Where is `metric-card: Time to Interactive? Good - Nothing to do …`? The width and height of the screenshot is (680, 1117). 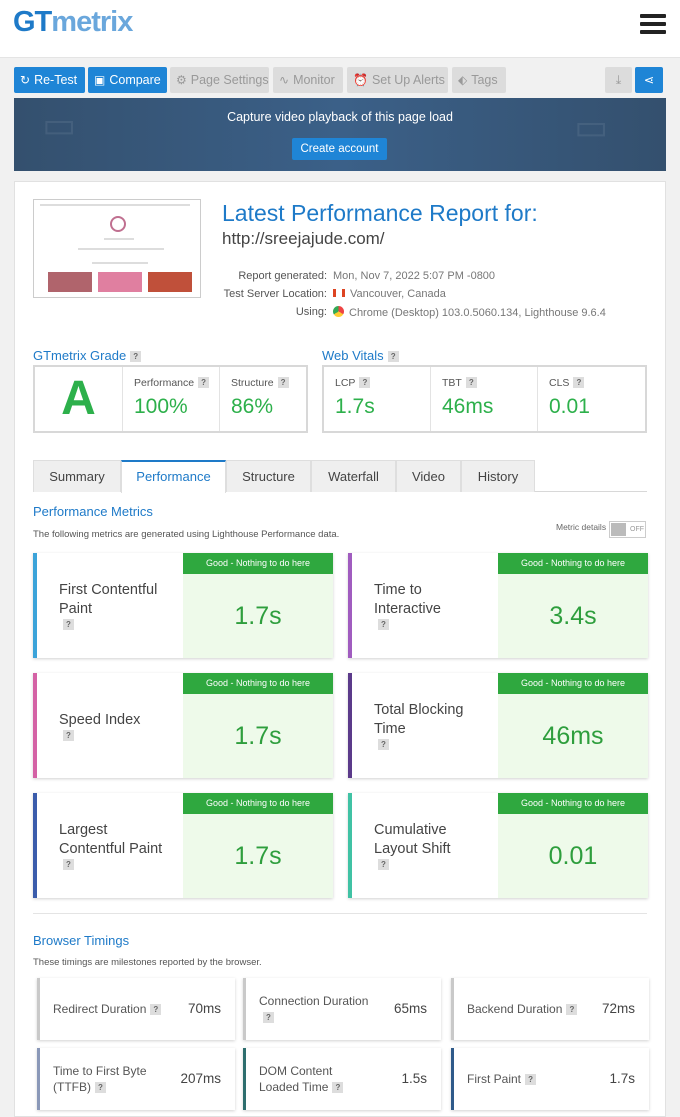 metric-card: Time to Interactive? Good - Nothing to do … is located at coordinates (498, 605).